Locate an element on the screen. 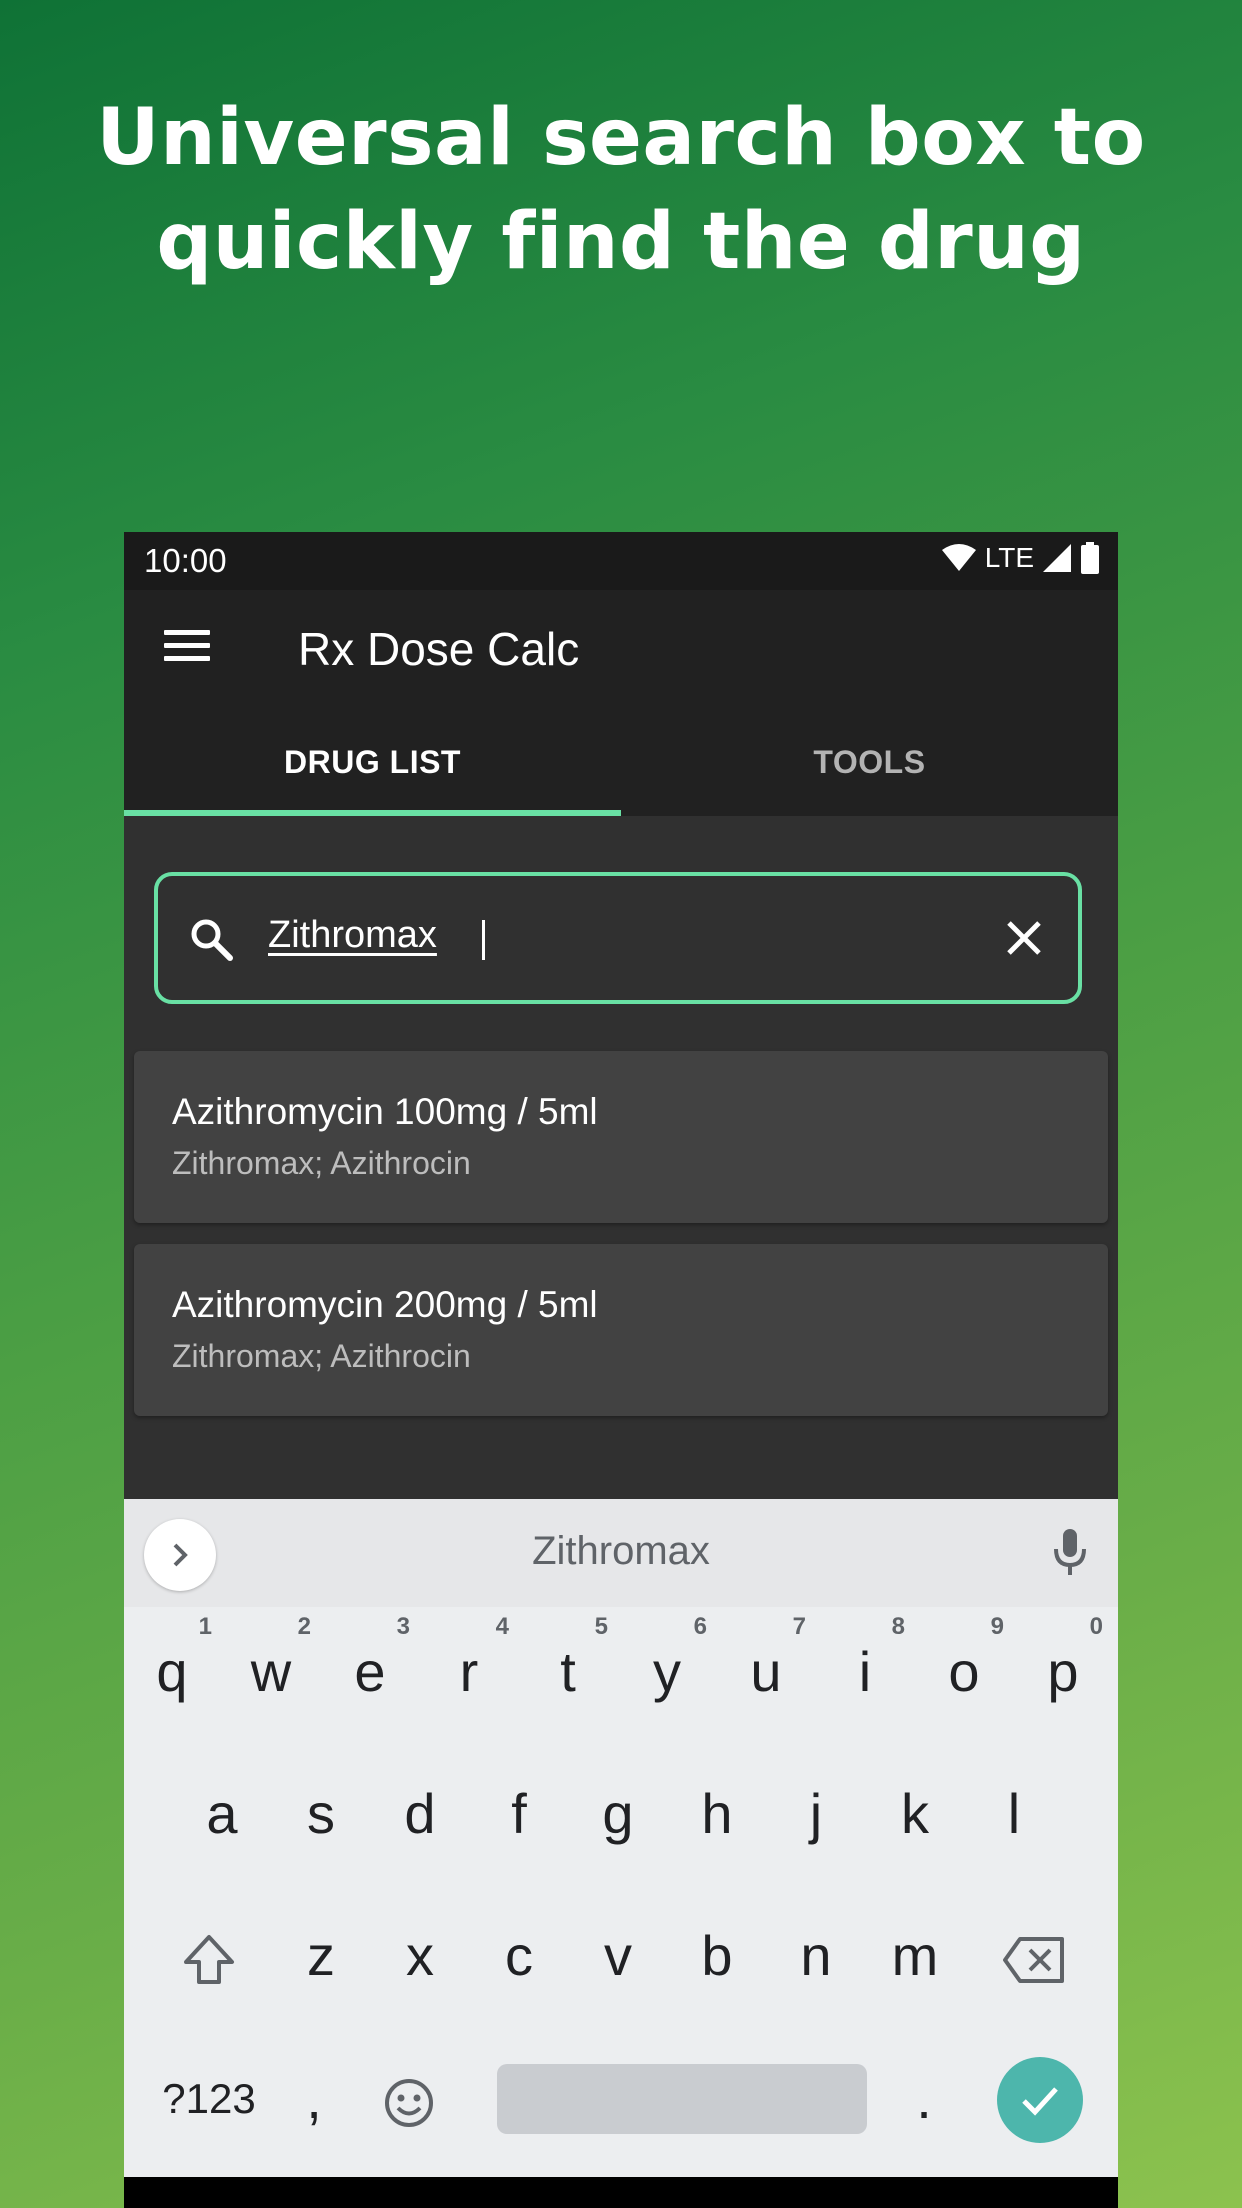 The width and height of the screenshot is (1242, 2208). symbols-key: ?123 is located at coordinates (209, 2099).